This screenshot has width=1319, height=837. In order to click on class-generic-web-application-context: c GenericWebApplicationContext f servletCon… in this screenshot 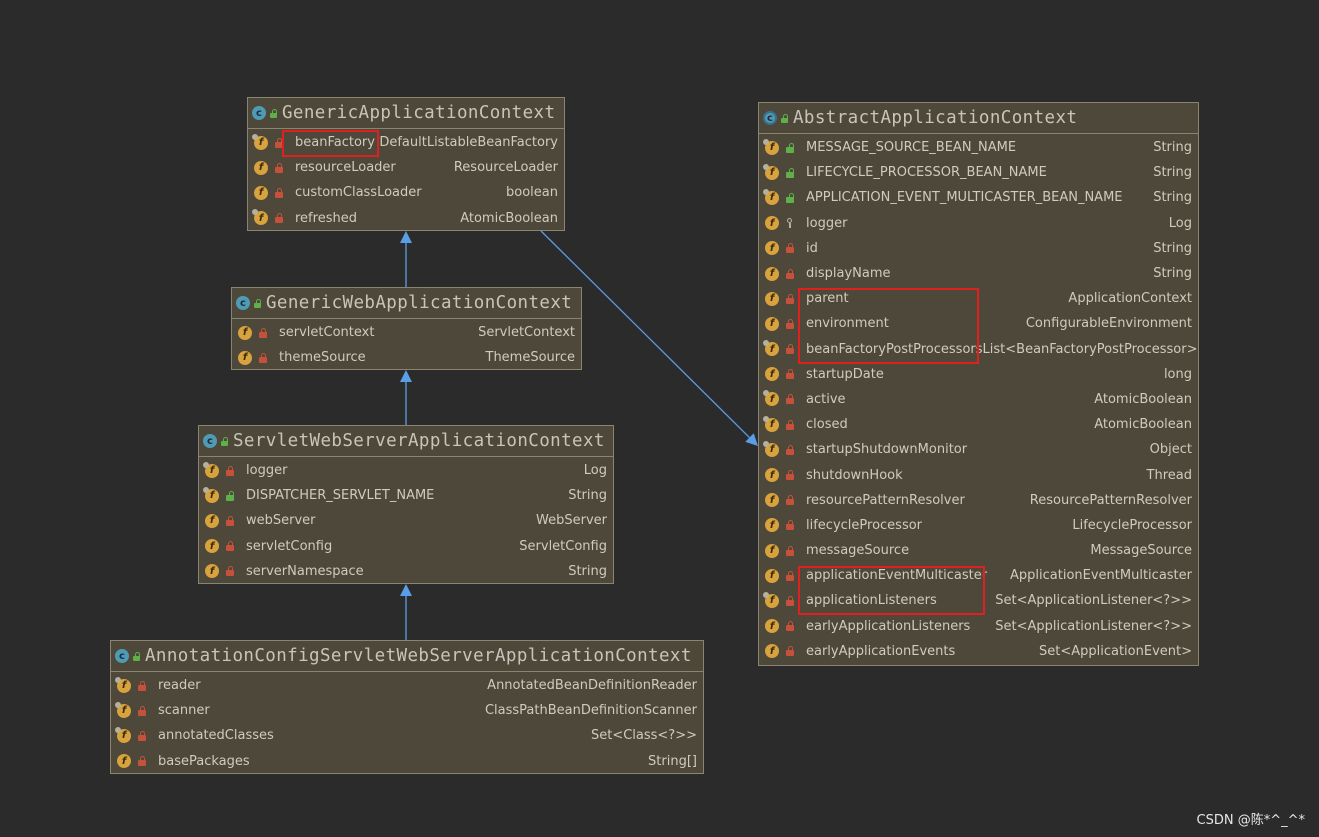, I will do `click(406, 328)`.